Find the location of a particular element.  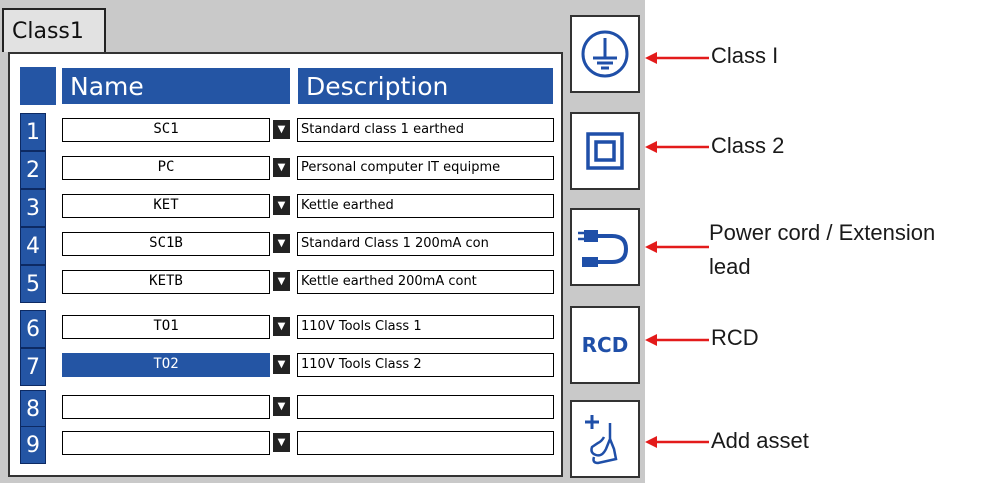

callout-cord-line2: lead is located at coordinates (730, 266).